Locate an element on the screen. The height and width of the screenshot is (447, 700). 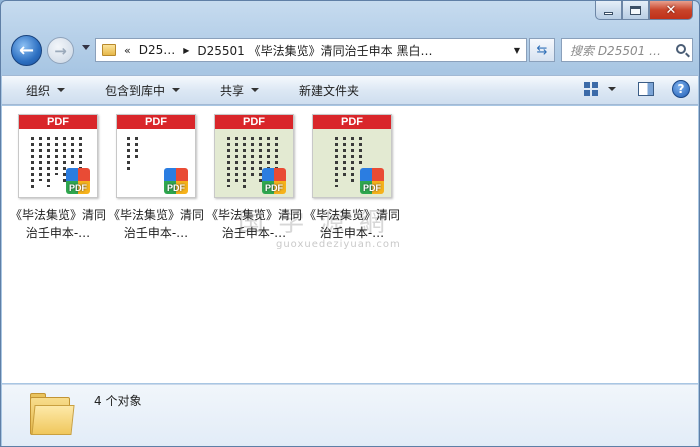
back-button: ← is located at coordinates (26, 50).